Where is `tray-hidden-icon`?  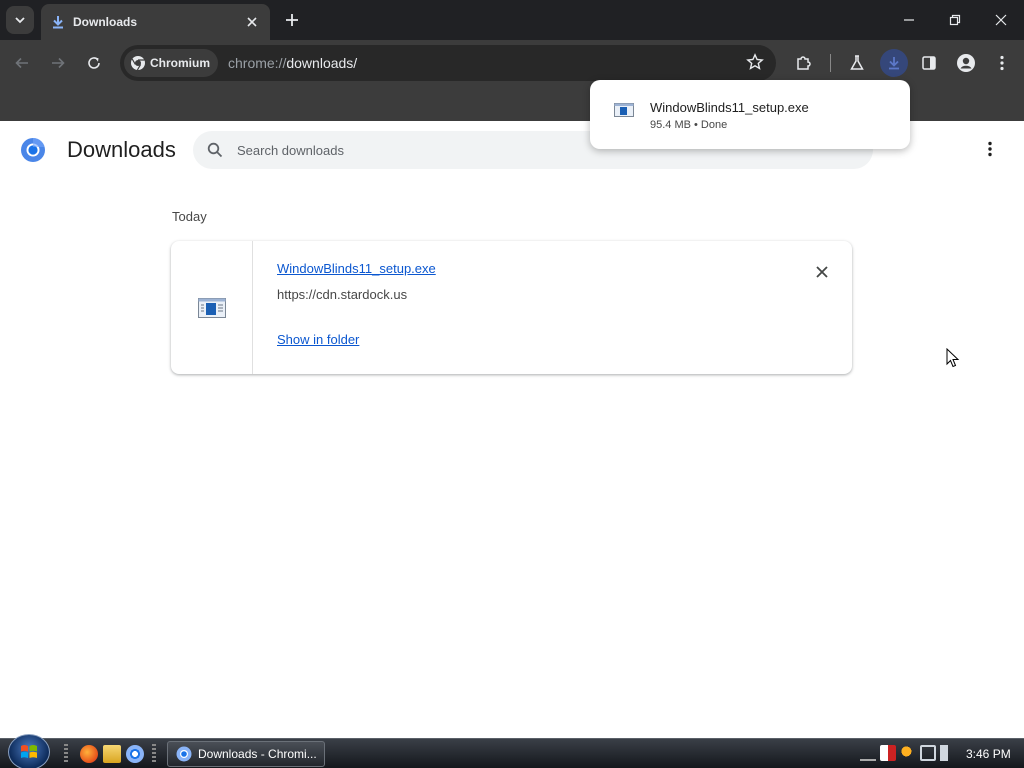
tray-hidden-icon is located at coordinates (868, 753).